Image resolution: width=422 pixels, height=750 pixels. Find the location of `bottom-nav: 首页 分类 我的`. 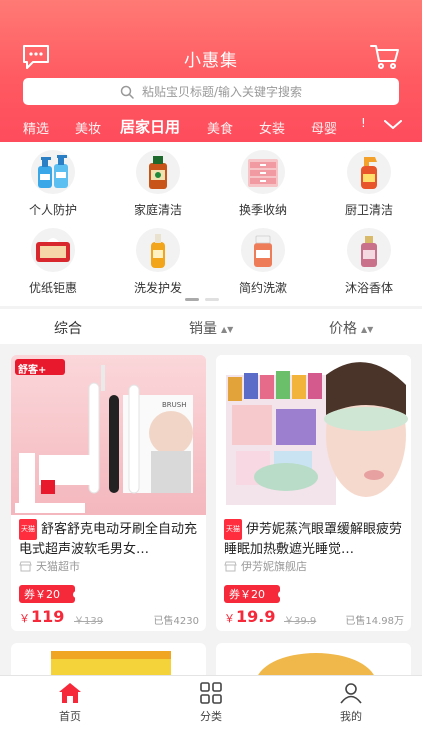

bottom-nav: 首页 分类 我的 is located at coordinates (211, 712).